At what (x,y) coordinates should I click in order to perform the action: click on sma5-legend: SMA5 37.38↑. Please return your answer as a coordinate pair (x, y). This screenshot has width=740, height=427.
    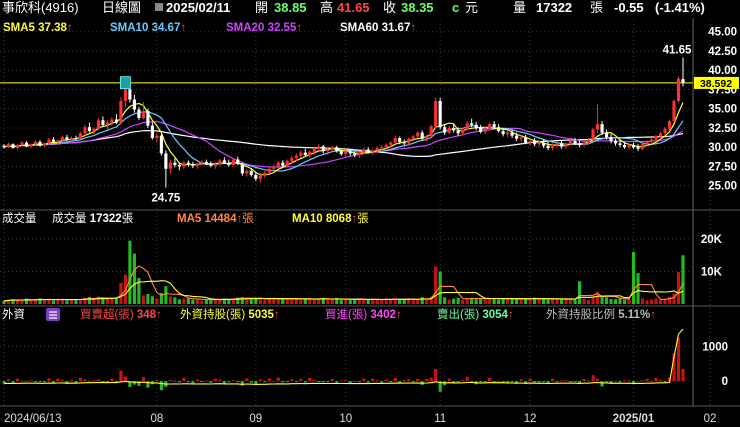
    Looking at the image, I should click on (38, 28).